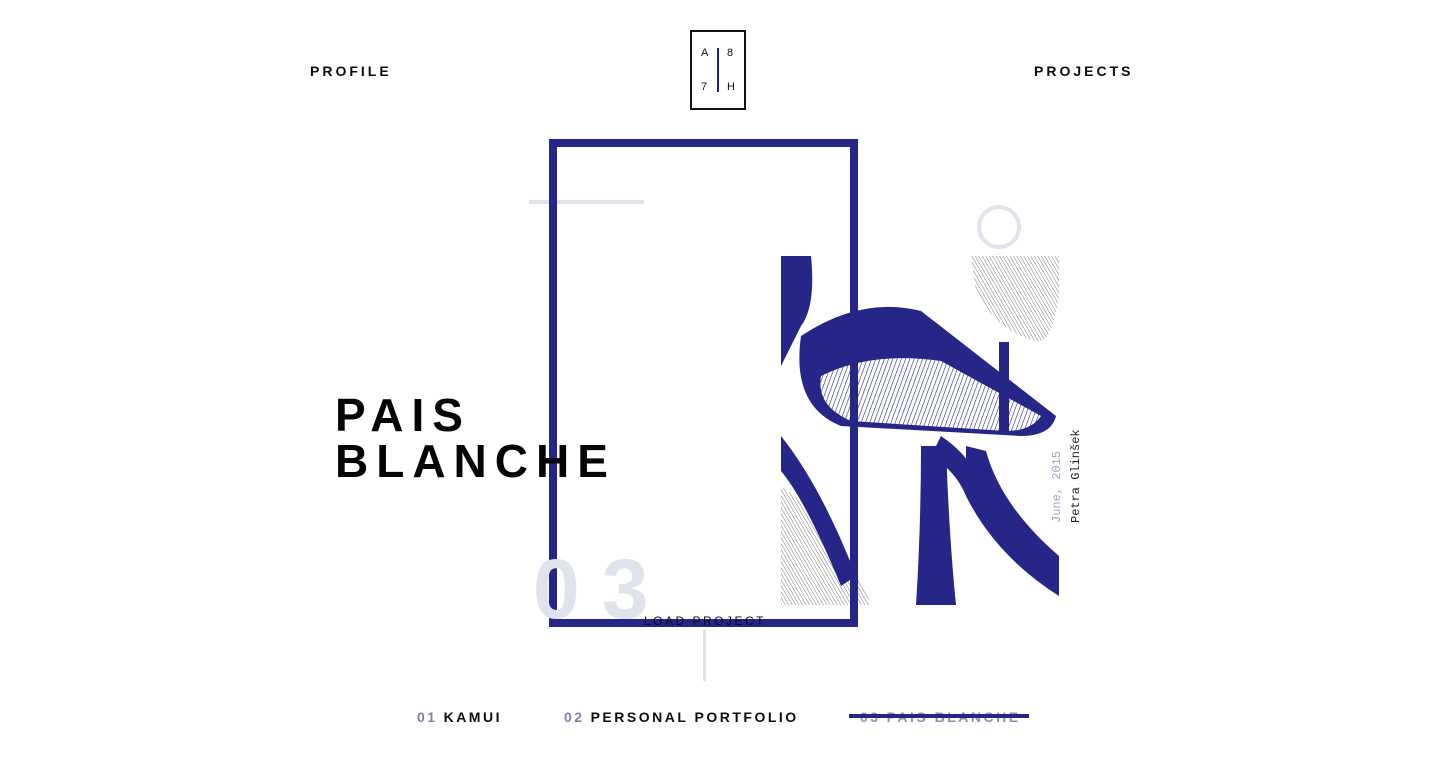  What do you see at coordinates (574, 717) in the screenshot?
I see `project-nav-number: 02` at bounding box center [574, 717].